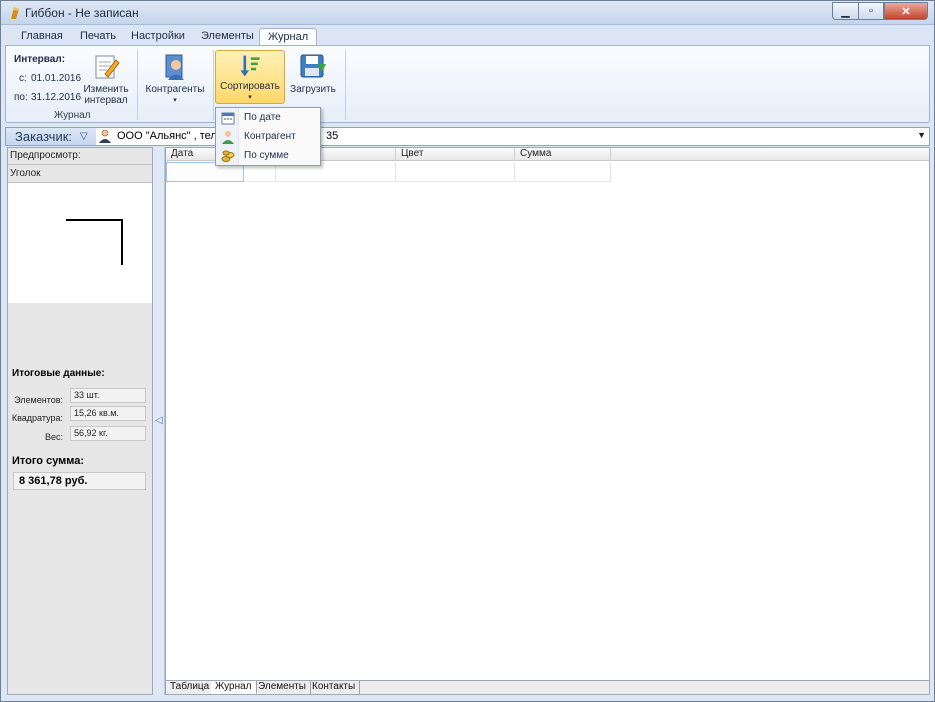  What do you see at coordinates (563, 154) in the screenshot?
I see `column-header-sum: Сумма` at bounding box center [563, 154].